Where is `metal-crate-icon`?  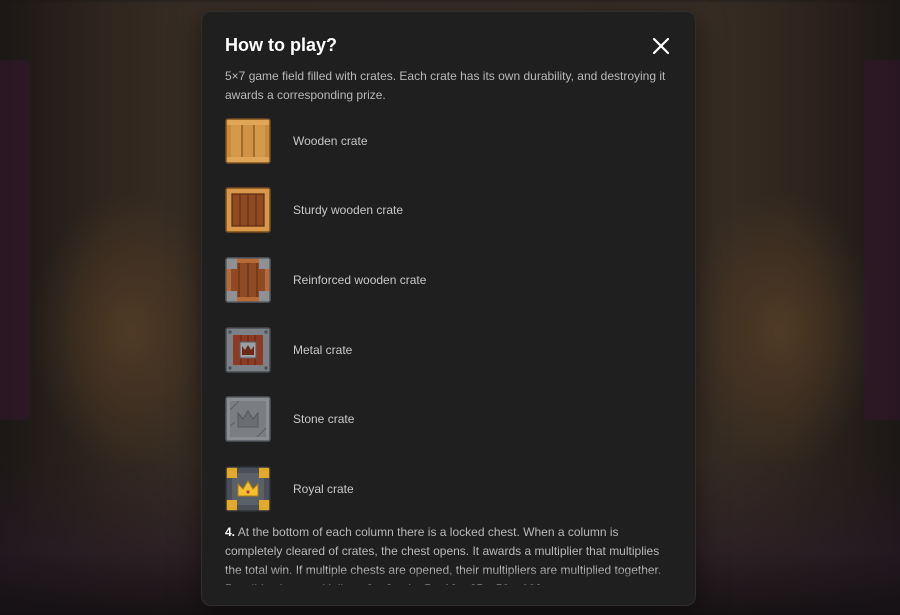 metal-crate-icon is located at coordinates (248, 349).